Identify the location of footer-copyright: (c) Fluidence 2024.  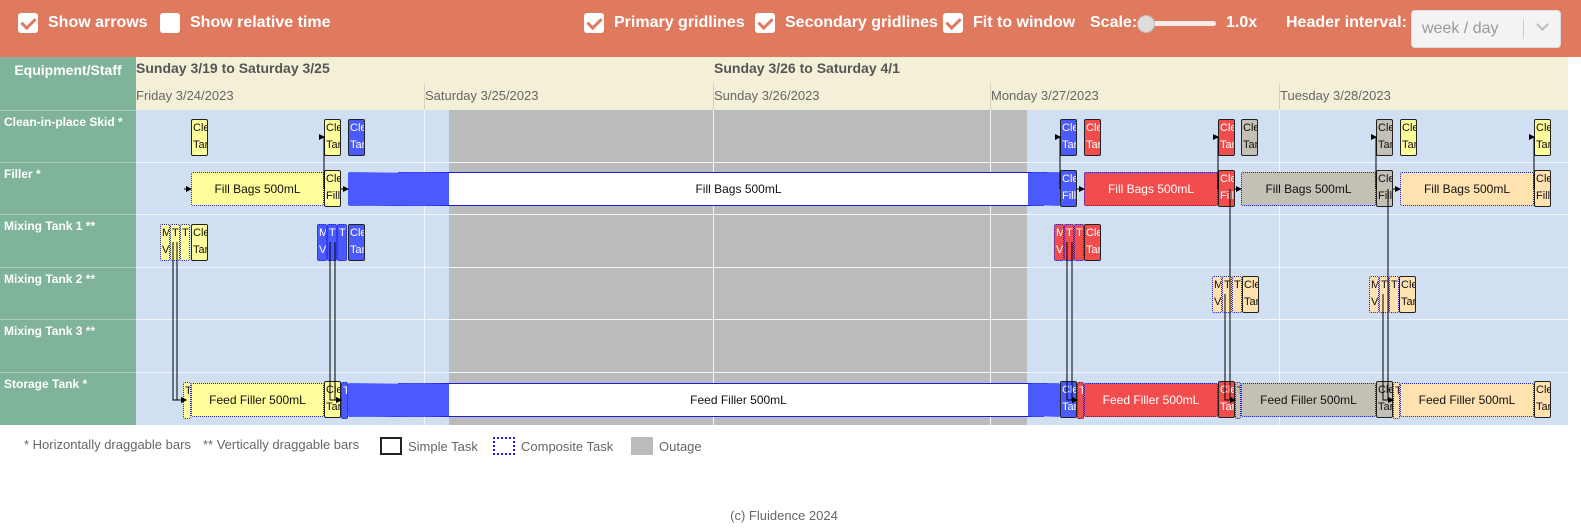
(784, 515).